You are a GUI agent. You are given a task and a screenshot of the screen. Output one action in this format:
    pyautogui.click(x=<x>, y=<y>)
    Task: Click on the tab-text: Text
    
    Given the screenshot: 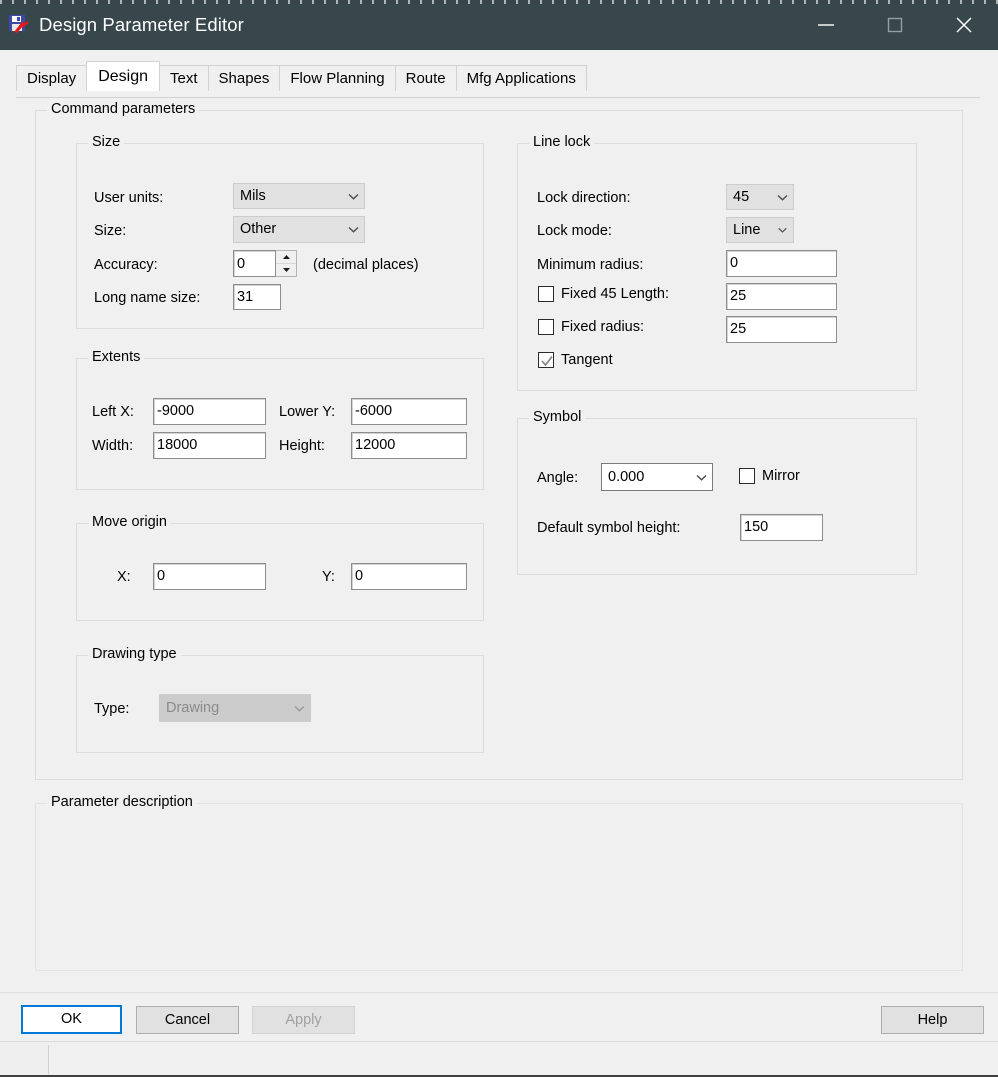 What is the action you would take?
    pyautogui.click(x=184, y=78)
    